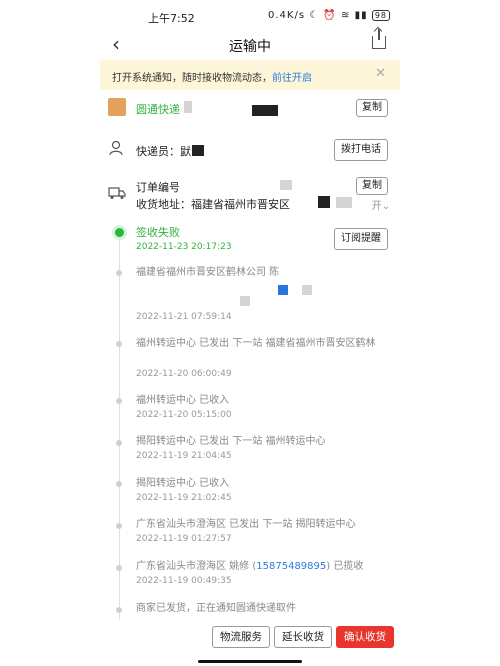 This screenshot has width=500, height=666. Describe the element at coordinates (346, 15) in the screenshot. I see `wifi-icon: ≋` at that location.